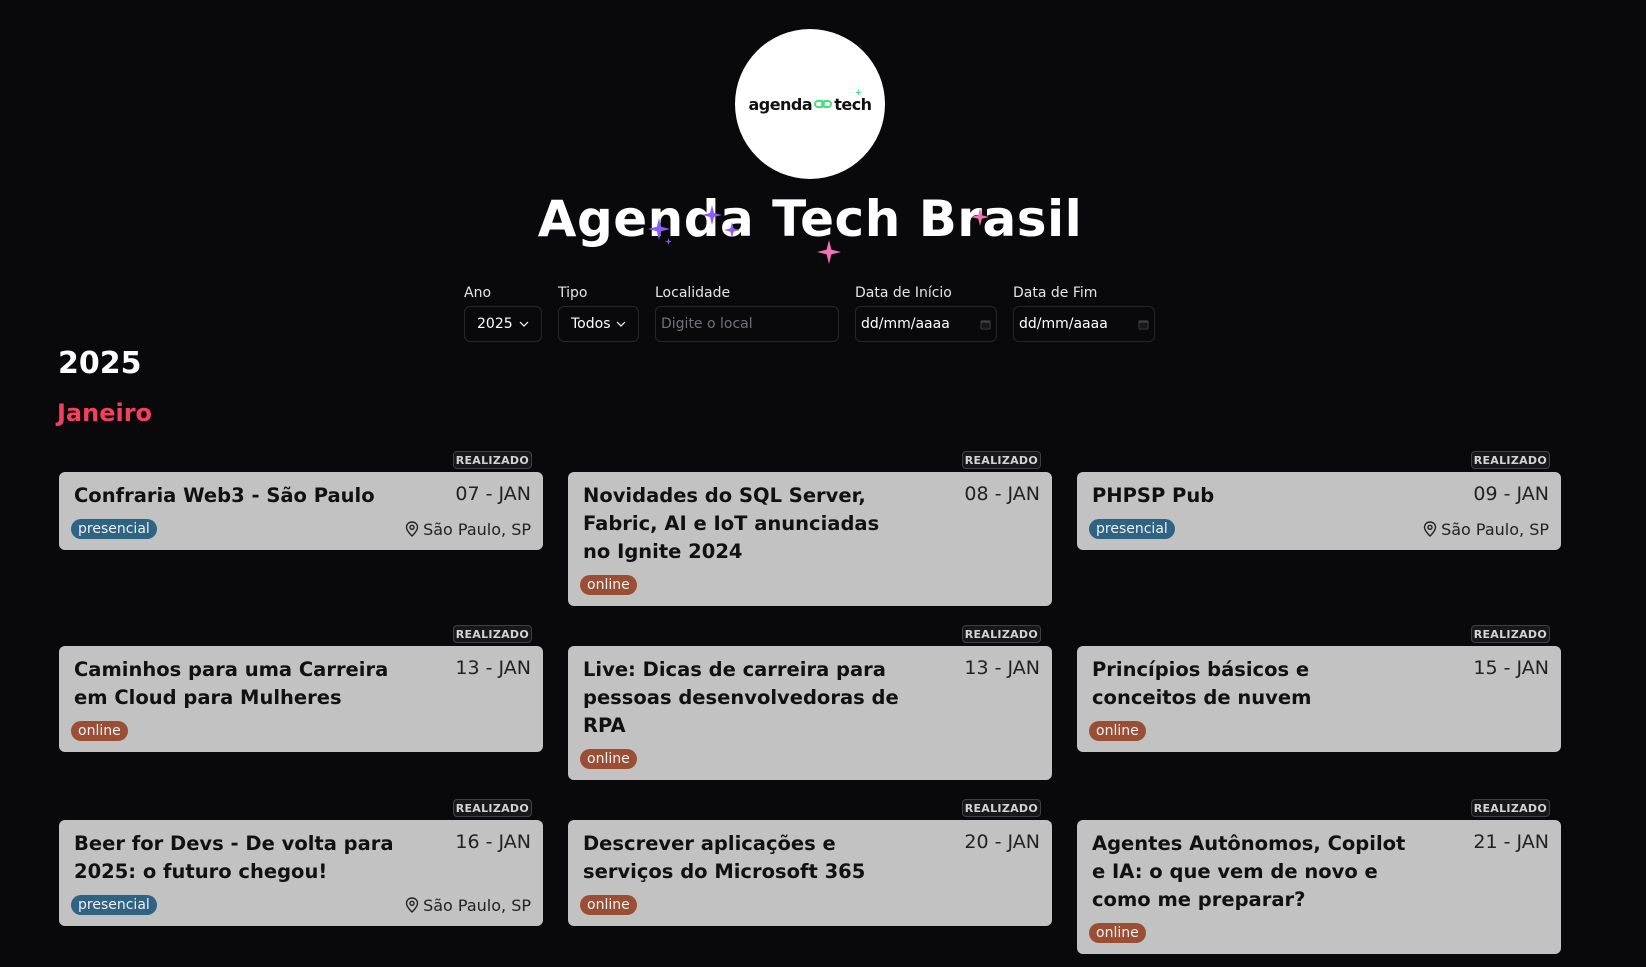 Image resolution: width=1646 pixels, height=967 pixels. Describe the element at coordinates (1254, 684) in the screenshot. I see `event-title: Princípios básicos e conceitos de nuvem` at that location.